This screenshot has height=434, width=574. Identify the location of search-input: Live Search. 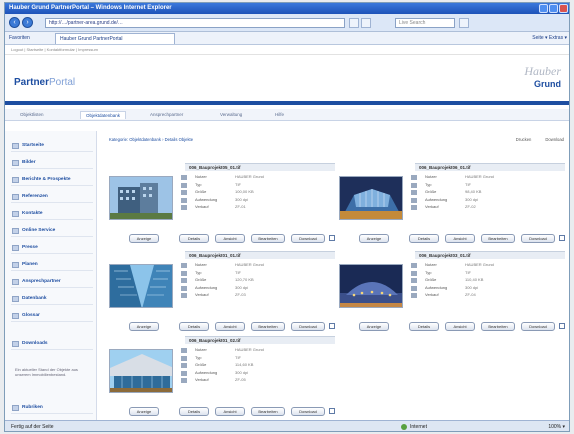
(425, 23).